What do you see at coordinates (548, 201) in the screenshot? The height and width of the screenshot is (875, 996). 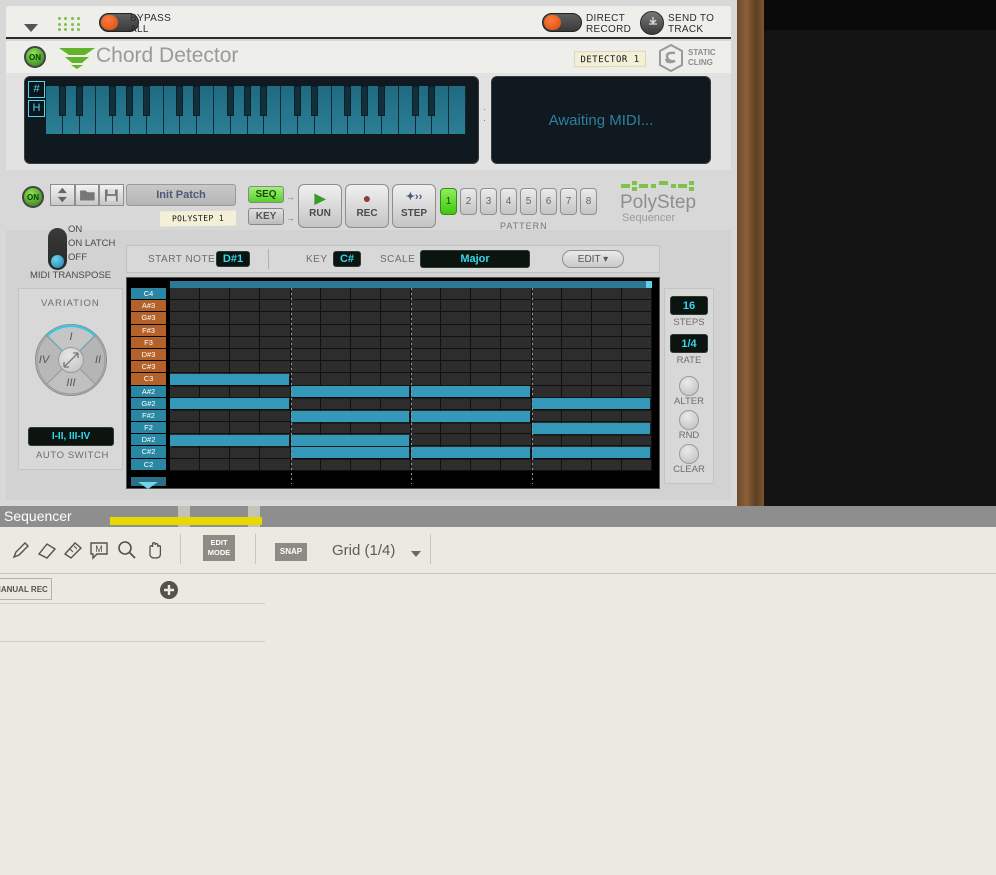 I see `pattern-button-6: 6` at bounding box center [548, 201].